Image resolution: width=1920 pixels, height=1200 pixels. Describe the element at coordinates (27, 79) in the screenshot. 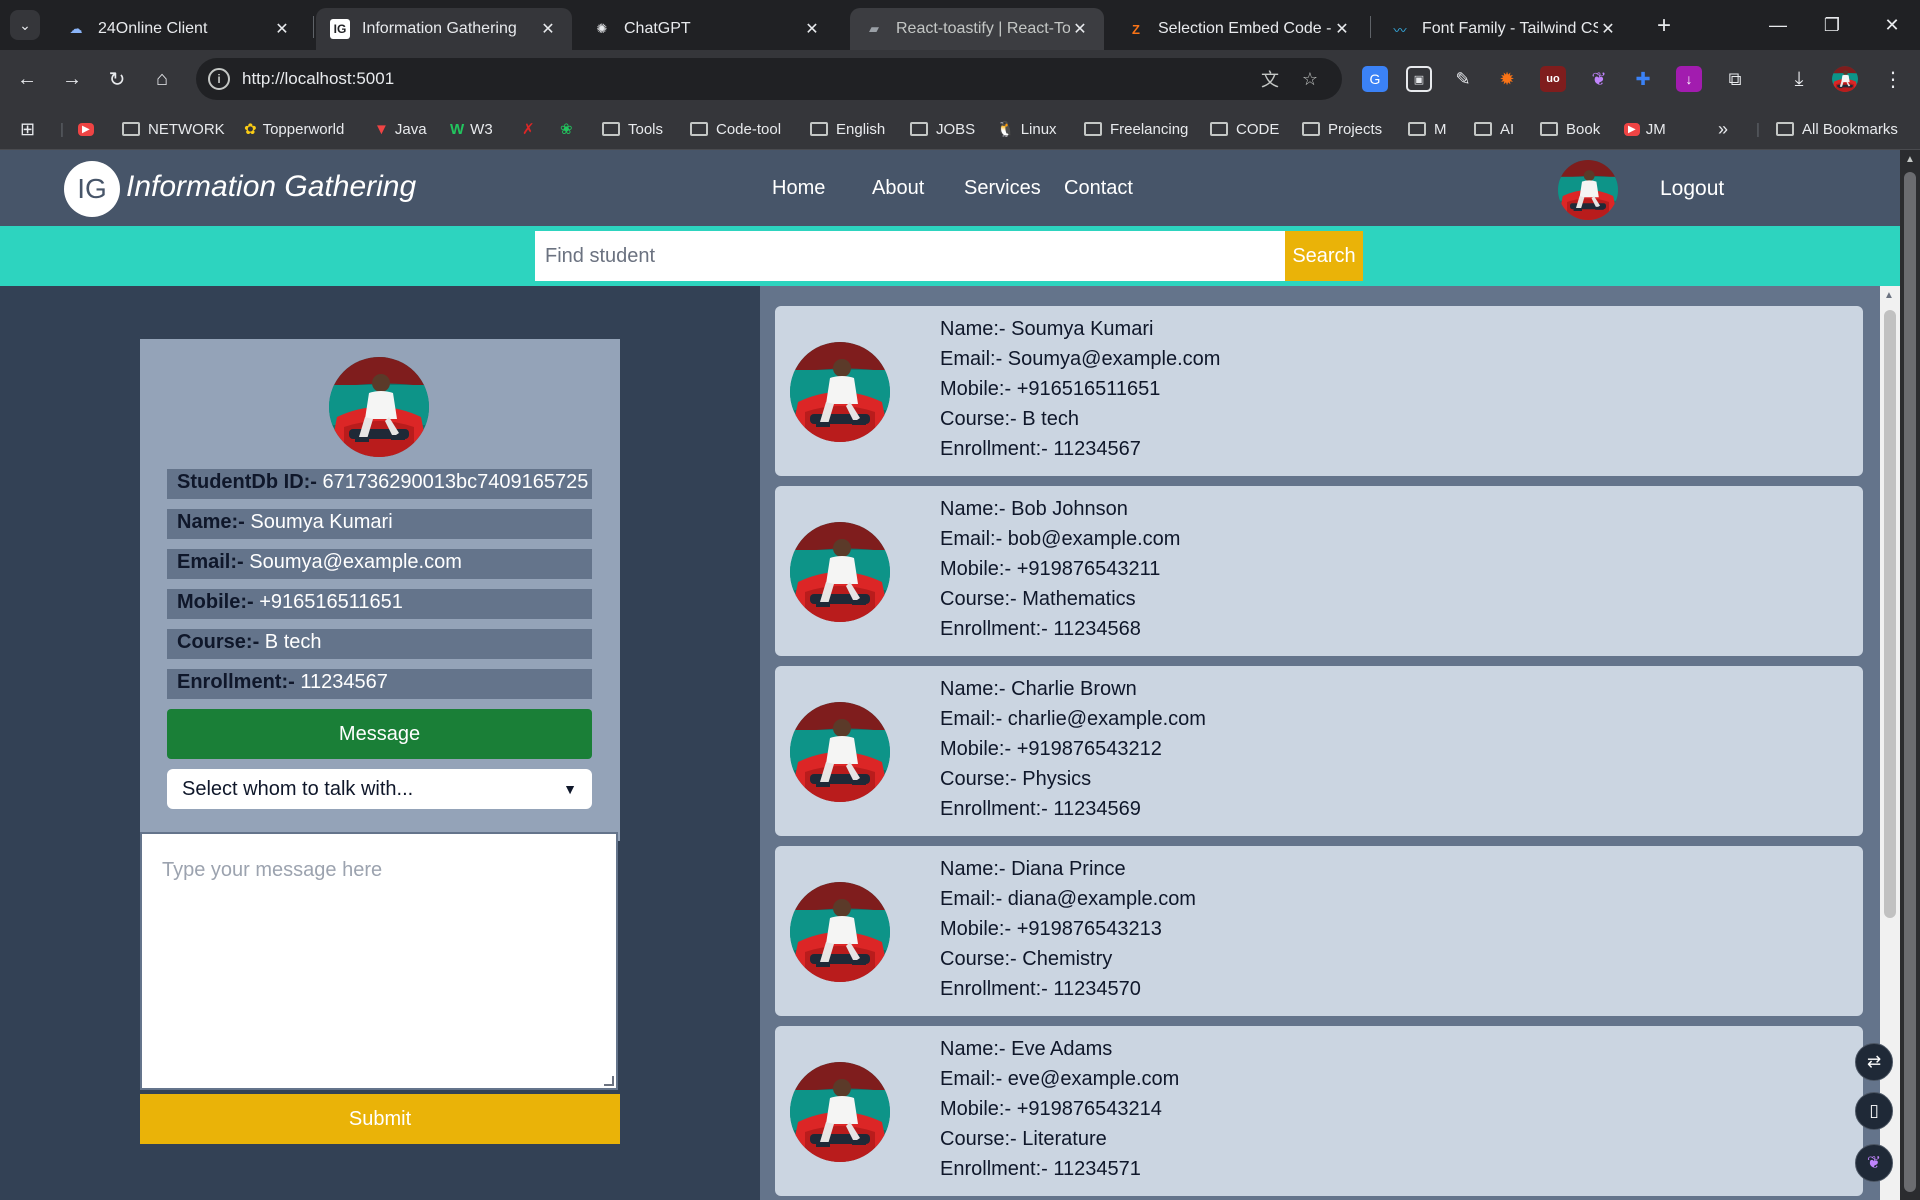

I see `back-button: ←` at that location.